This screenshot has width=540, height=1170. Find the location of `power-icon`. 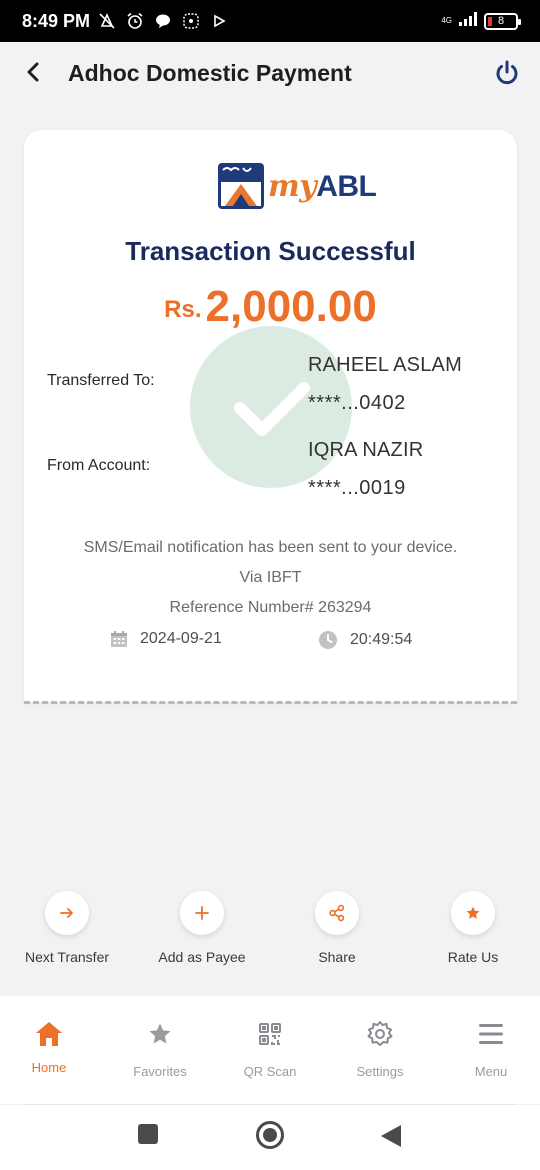

power-icon is located at coordinates (507, 72).